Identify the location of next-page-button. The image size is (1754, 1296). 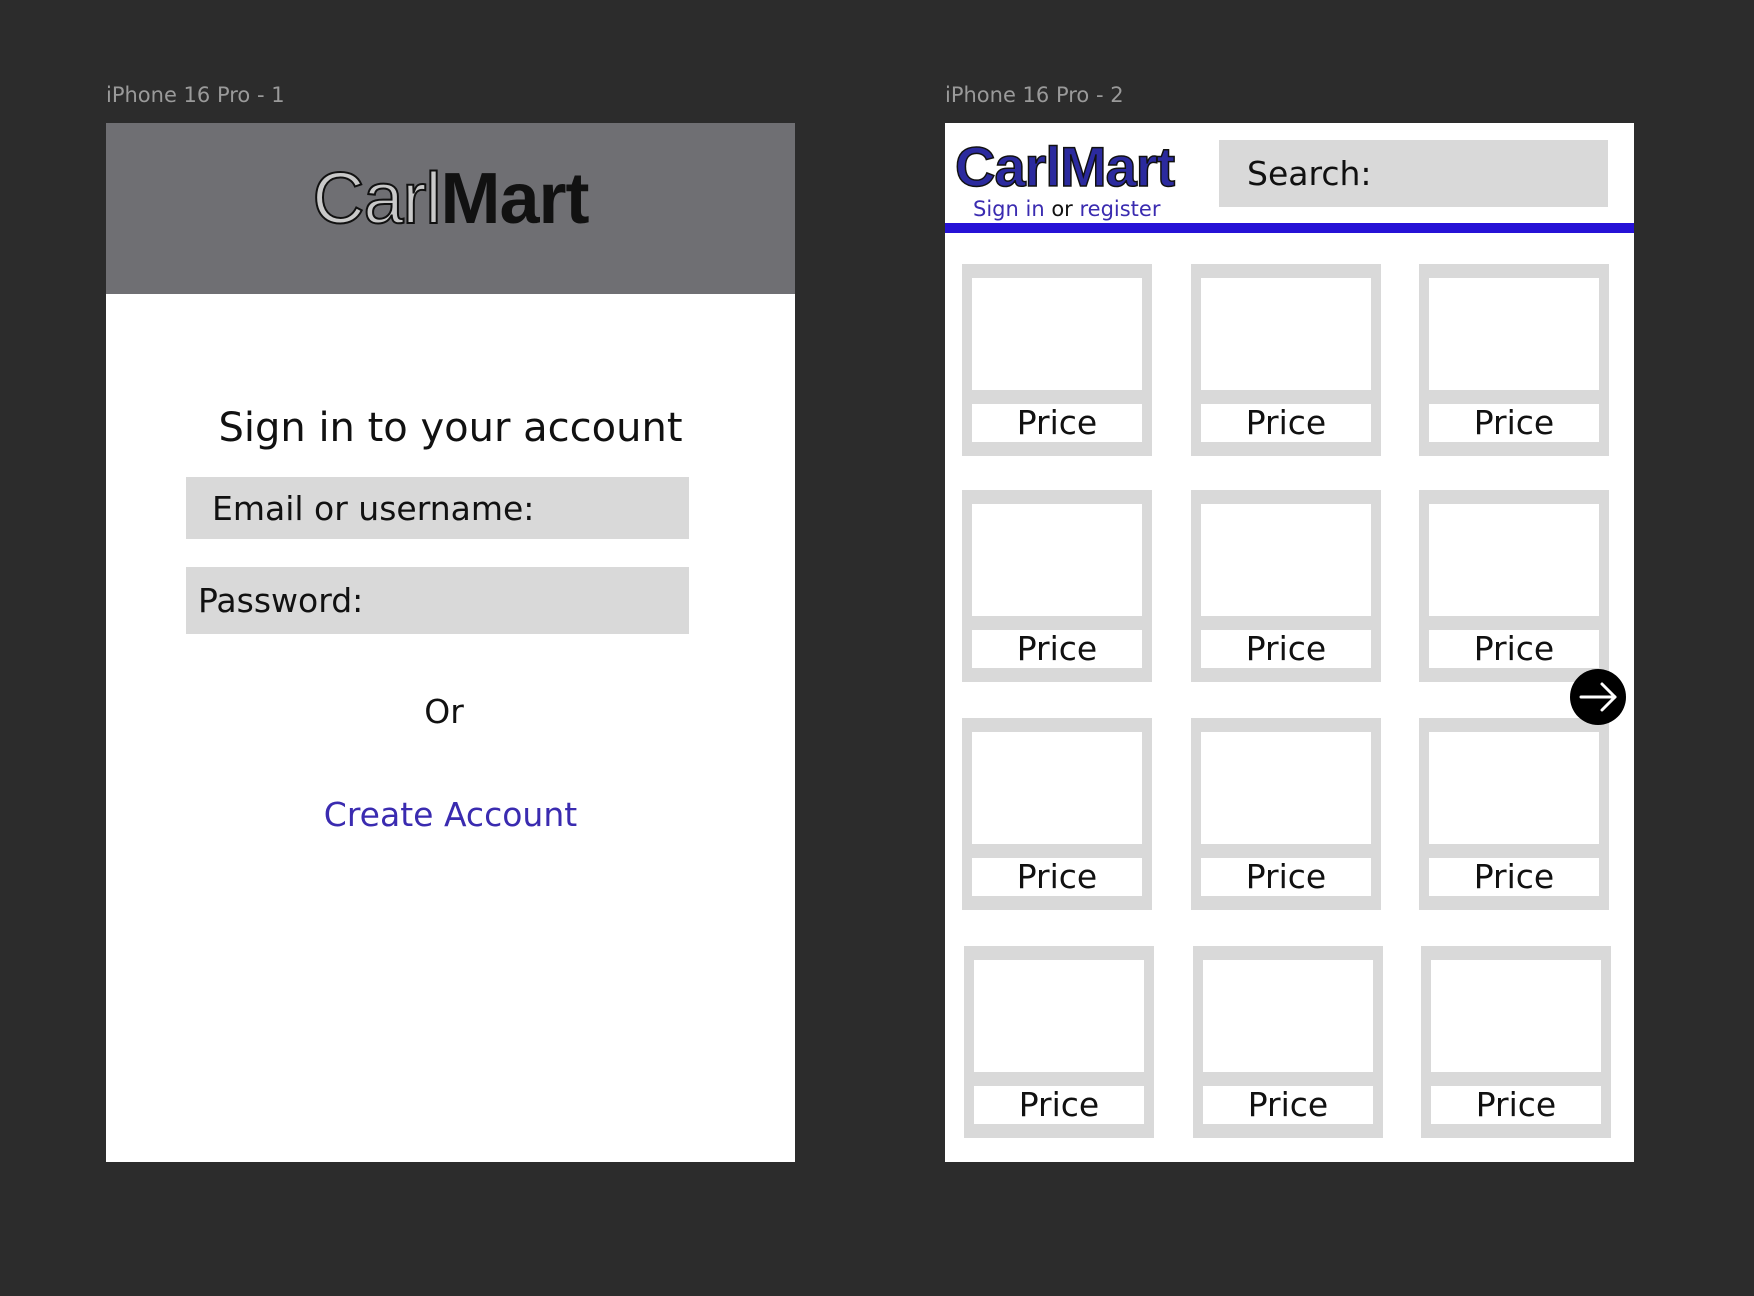
(1598, 697).